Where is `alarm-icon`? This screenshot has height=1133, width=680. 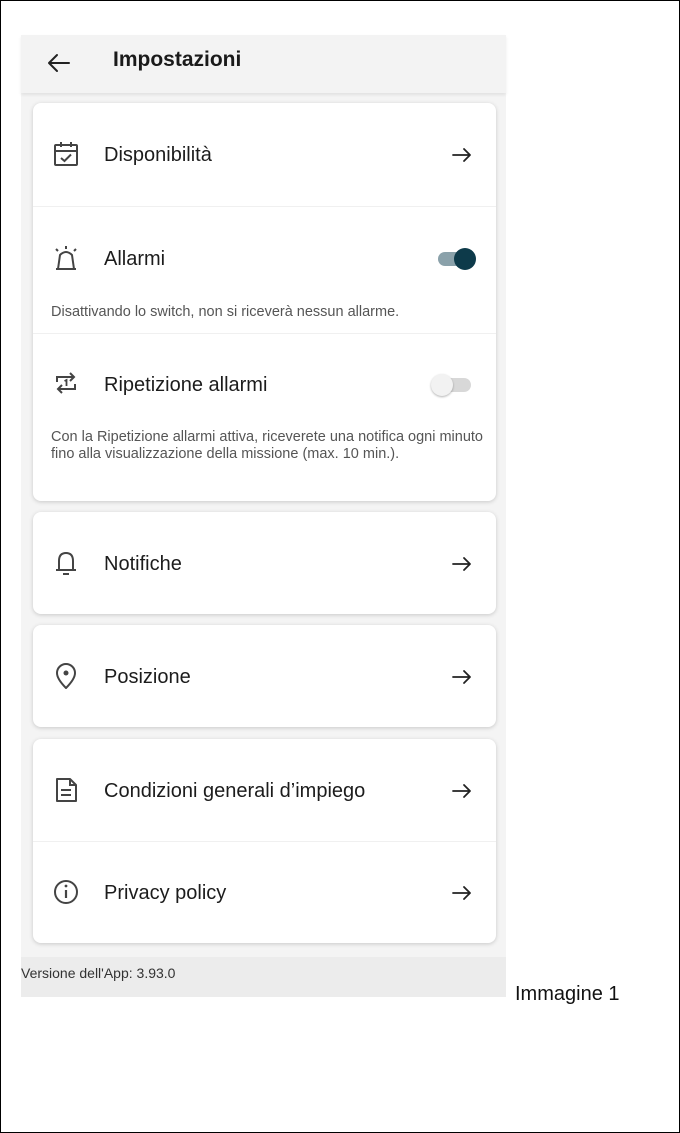 alarm-icon is located at coordinates (66, 258).